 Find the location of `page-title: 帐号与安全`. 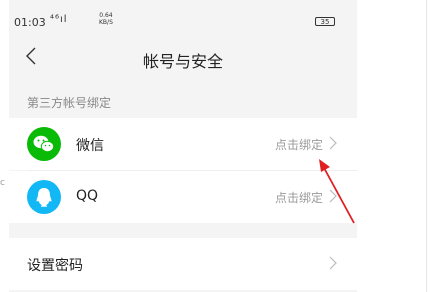

page-title: 帐号与安全 is located at coordinates (182, 61).